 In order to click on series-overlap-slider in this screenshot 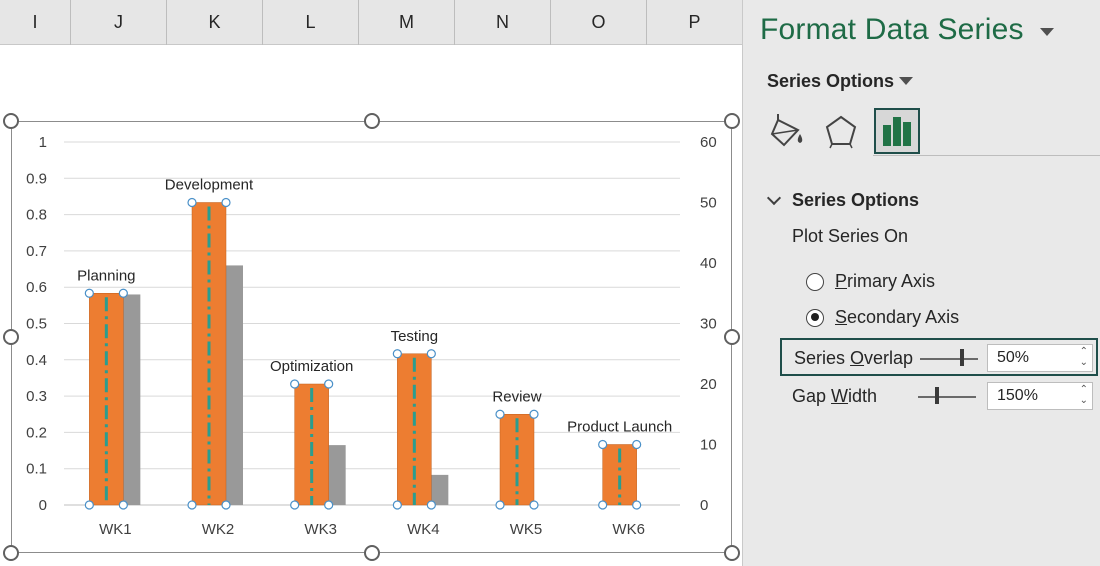, I will do `click(949, 359)`.